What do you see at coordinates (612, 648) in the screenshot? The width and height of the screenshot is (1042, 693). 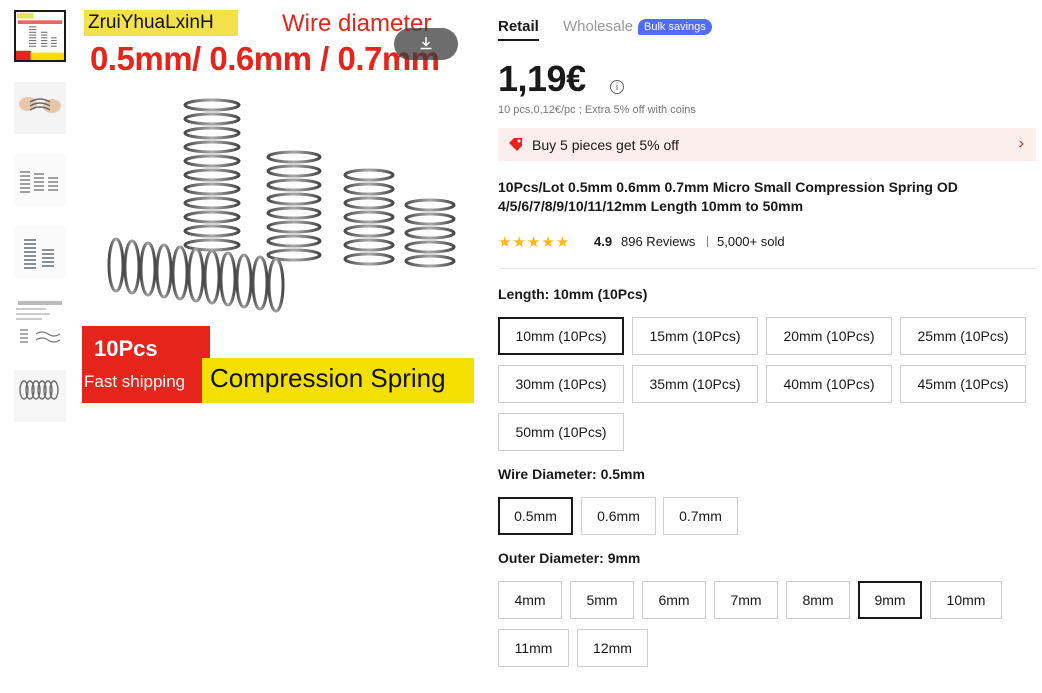 I see `outer-diameter-option: 12mm` at bounding box center [612, 648].